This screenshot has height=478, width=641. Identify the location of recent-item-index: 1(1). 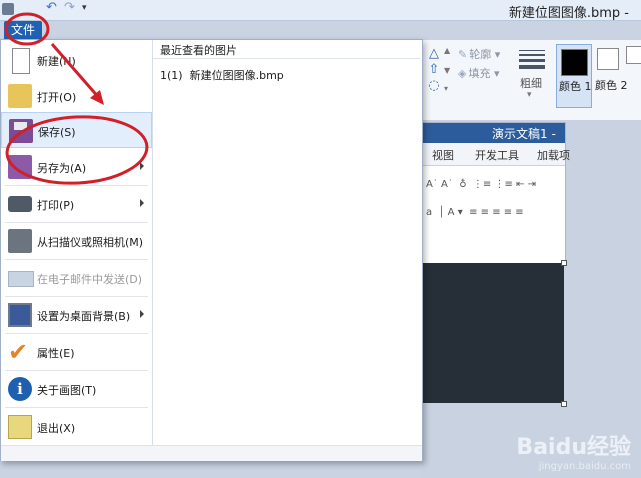
(171, 75).